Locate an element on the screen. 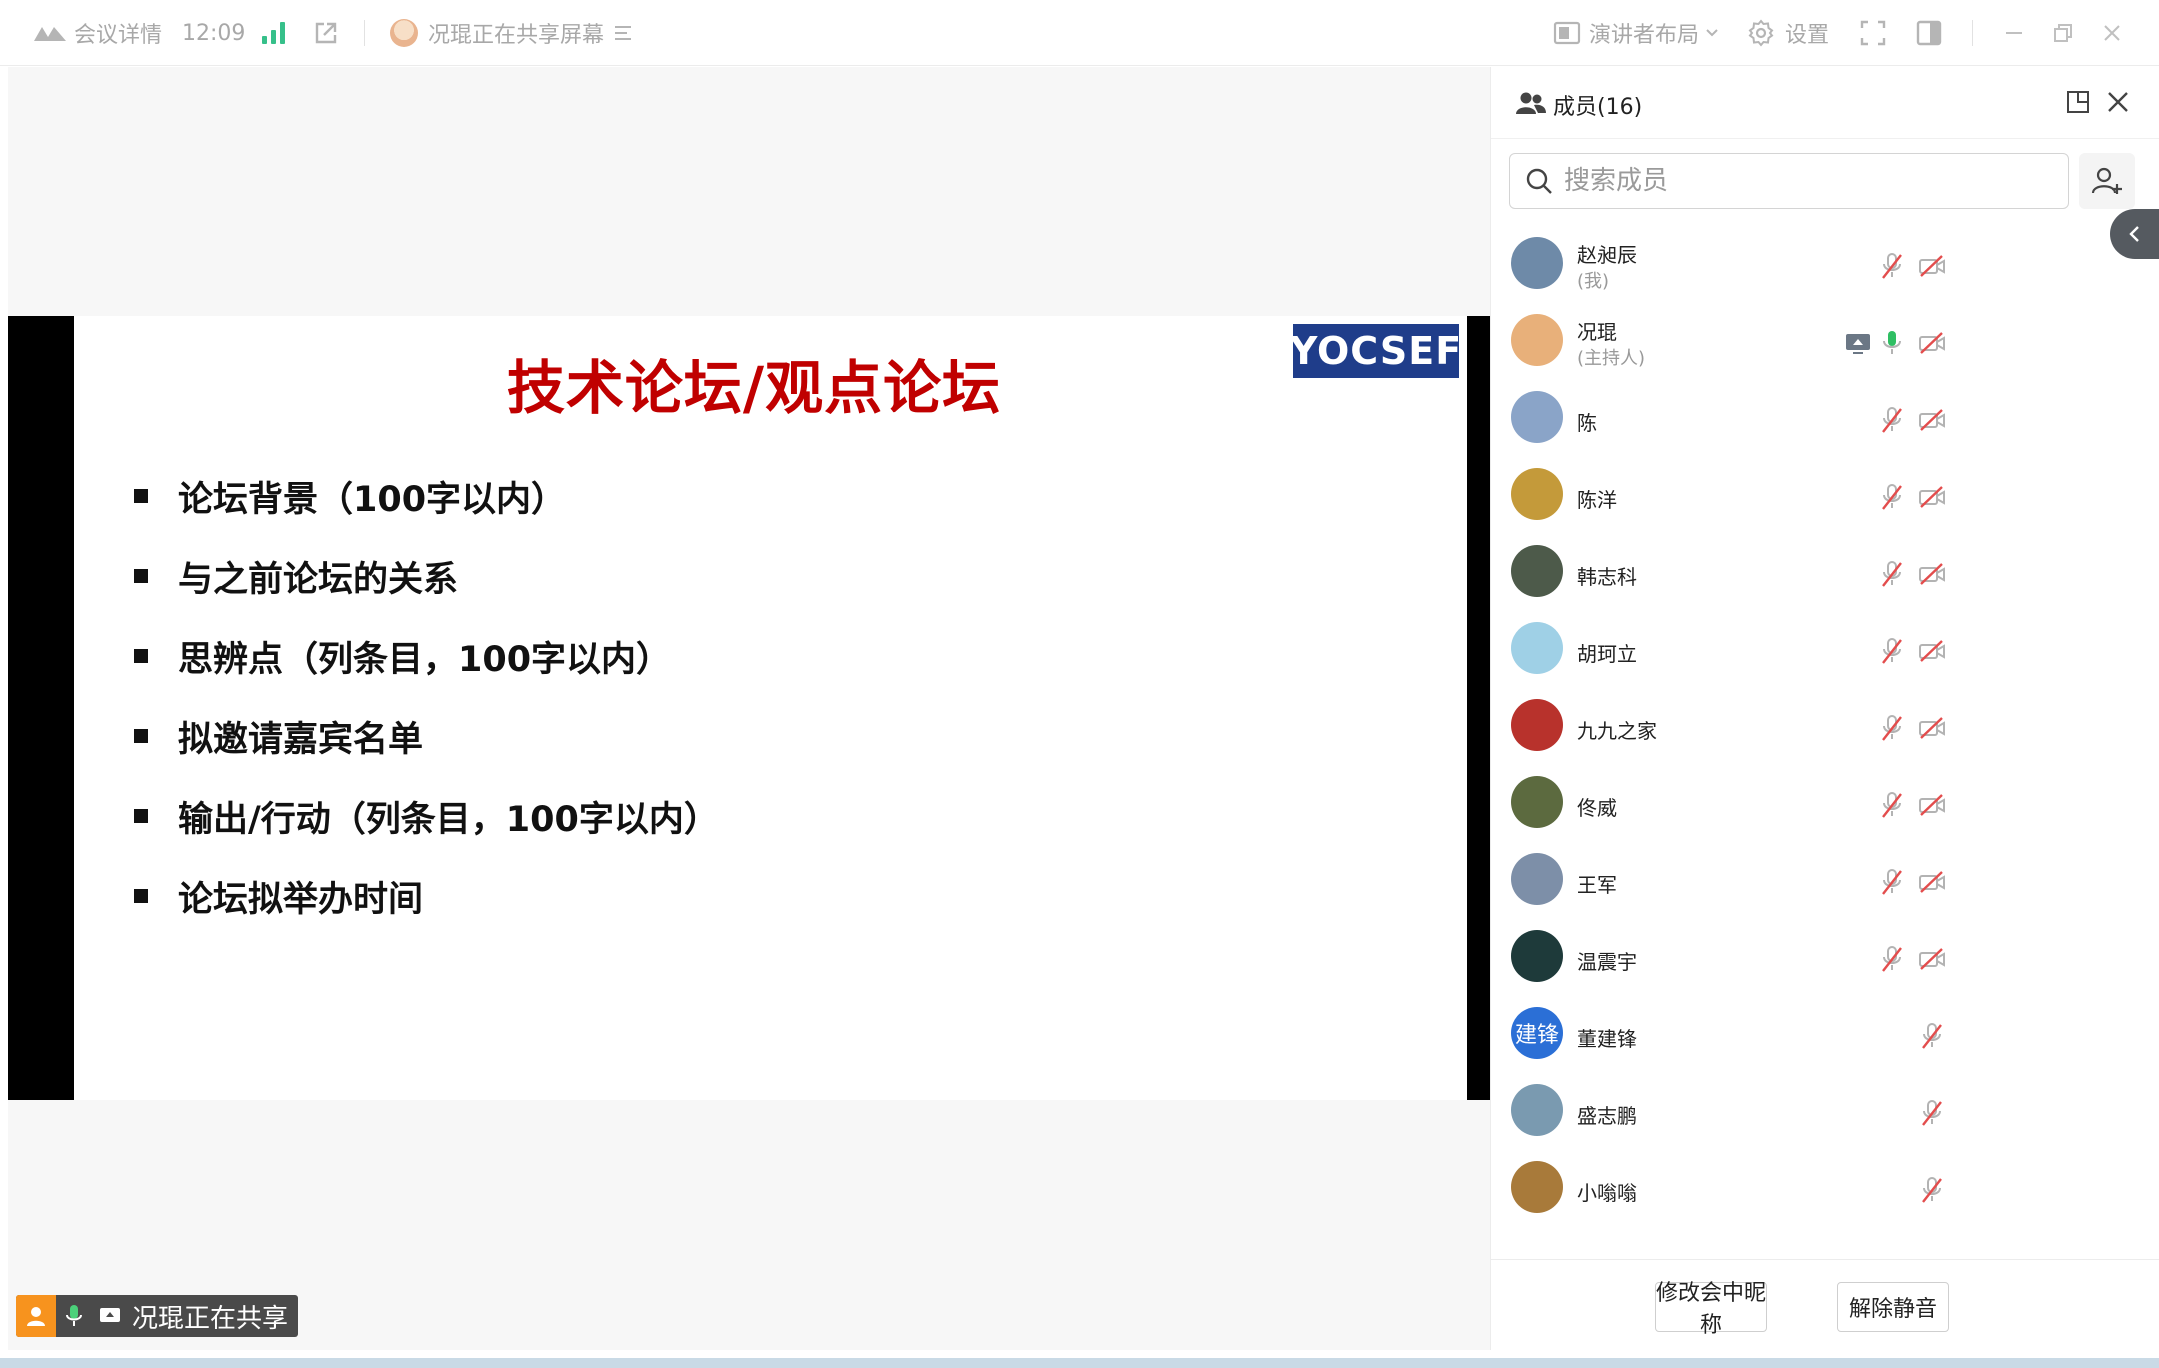 The image size is (2159, 1368). member-name: 盛志鹏 is located at coordinates (1607, 1116).